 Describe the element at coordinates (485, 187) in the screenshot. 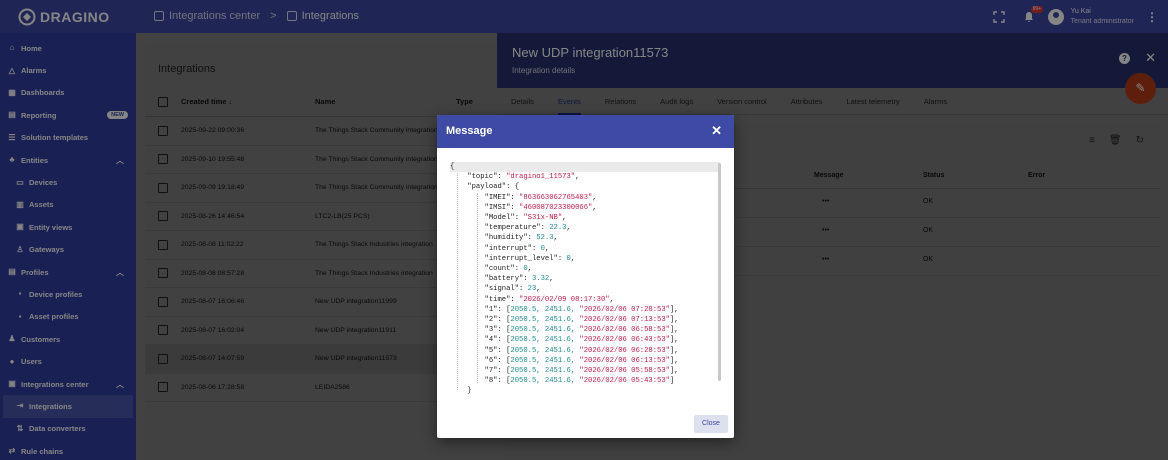

I see `json-line: "payload": {` at that location.